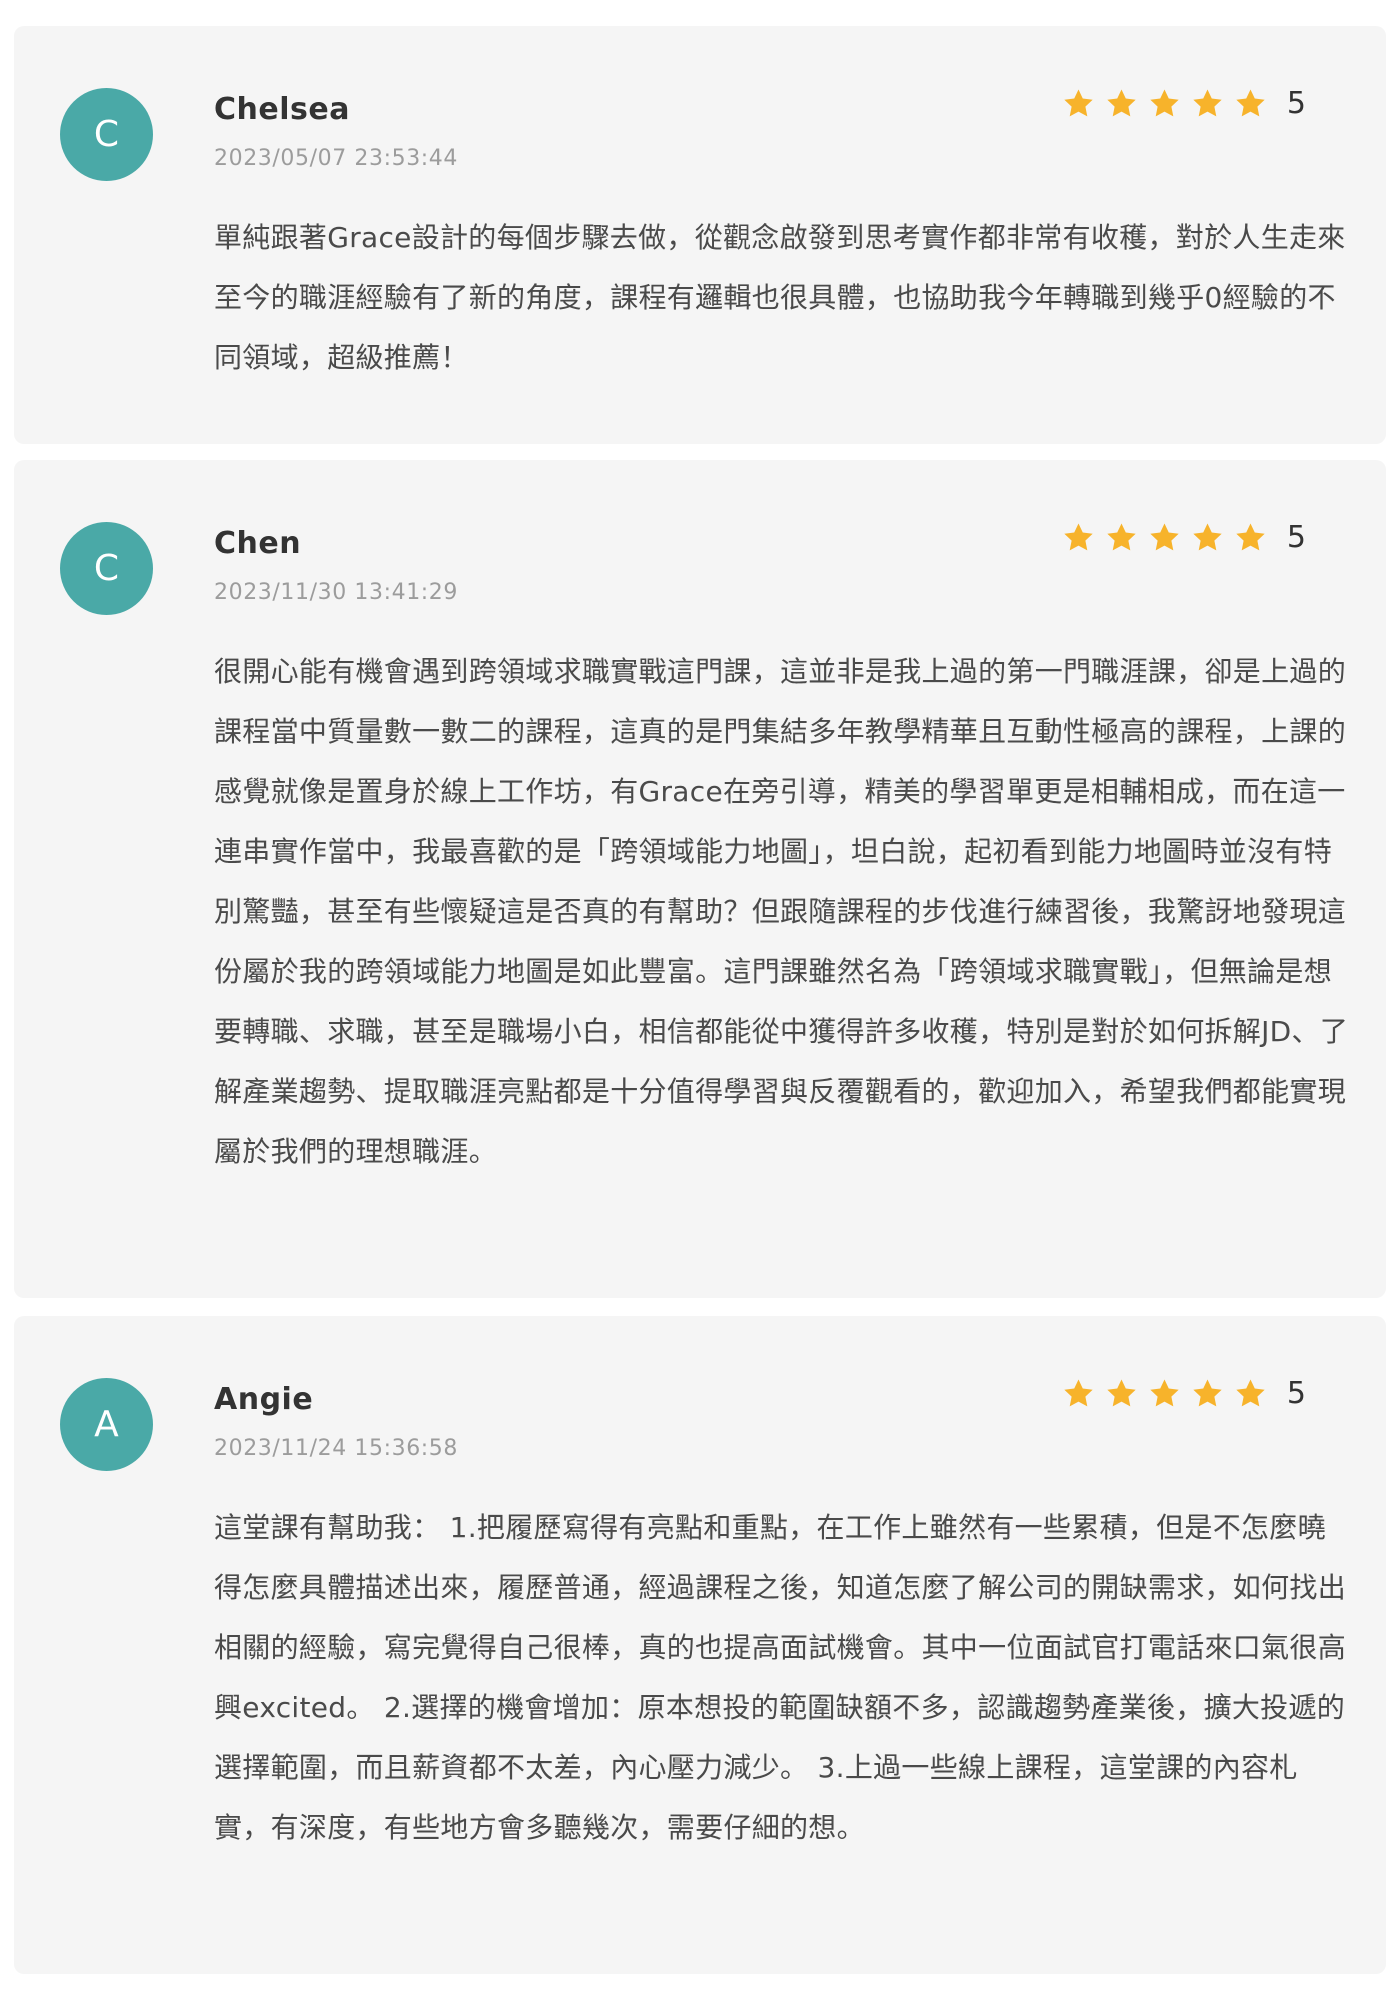  Describe the element at coordinates (336, 592) in the screenshot. I see `review-date: 2023/11/30 13:41:29` at that location.